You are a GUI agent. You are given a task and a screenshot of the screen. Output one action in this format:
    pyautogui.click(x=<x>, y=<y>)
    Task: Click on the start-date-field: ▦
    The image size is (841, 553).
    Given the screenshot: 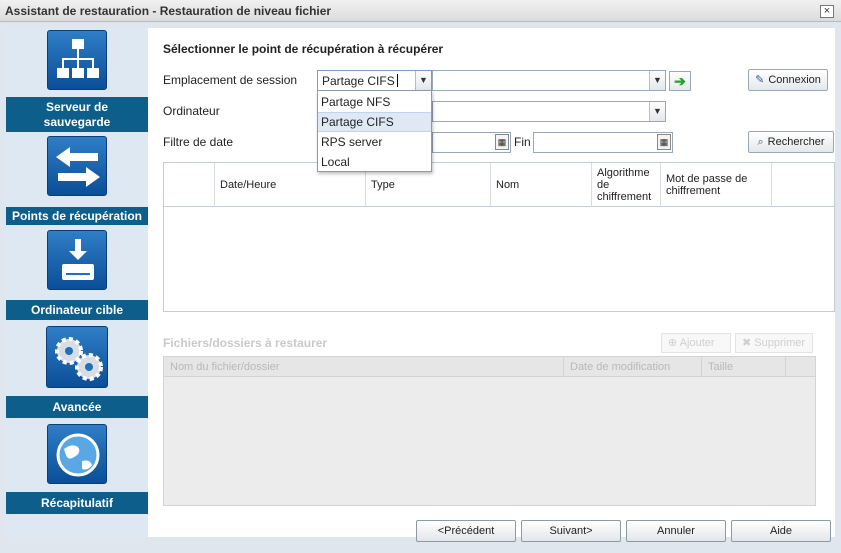 What is the action you would take?
    pyautogui.click(x=471, y=142)
    